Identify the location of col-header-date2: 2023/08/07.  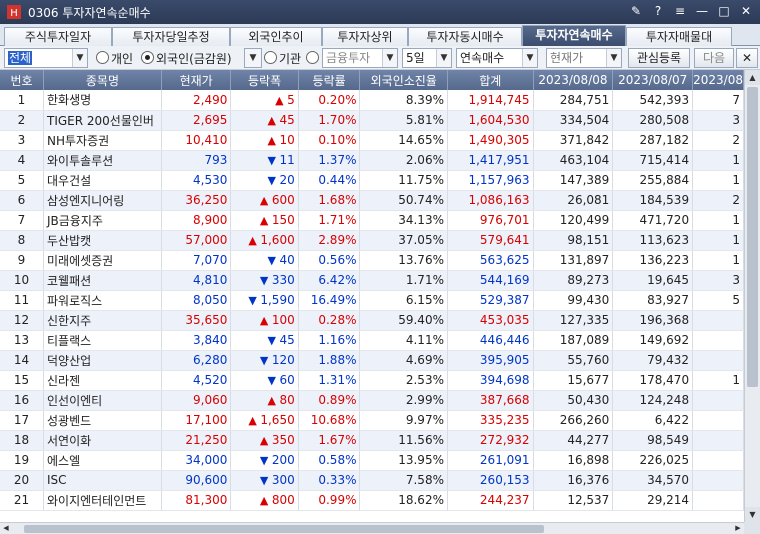
(653, 80).